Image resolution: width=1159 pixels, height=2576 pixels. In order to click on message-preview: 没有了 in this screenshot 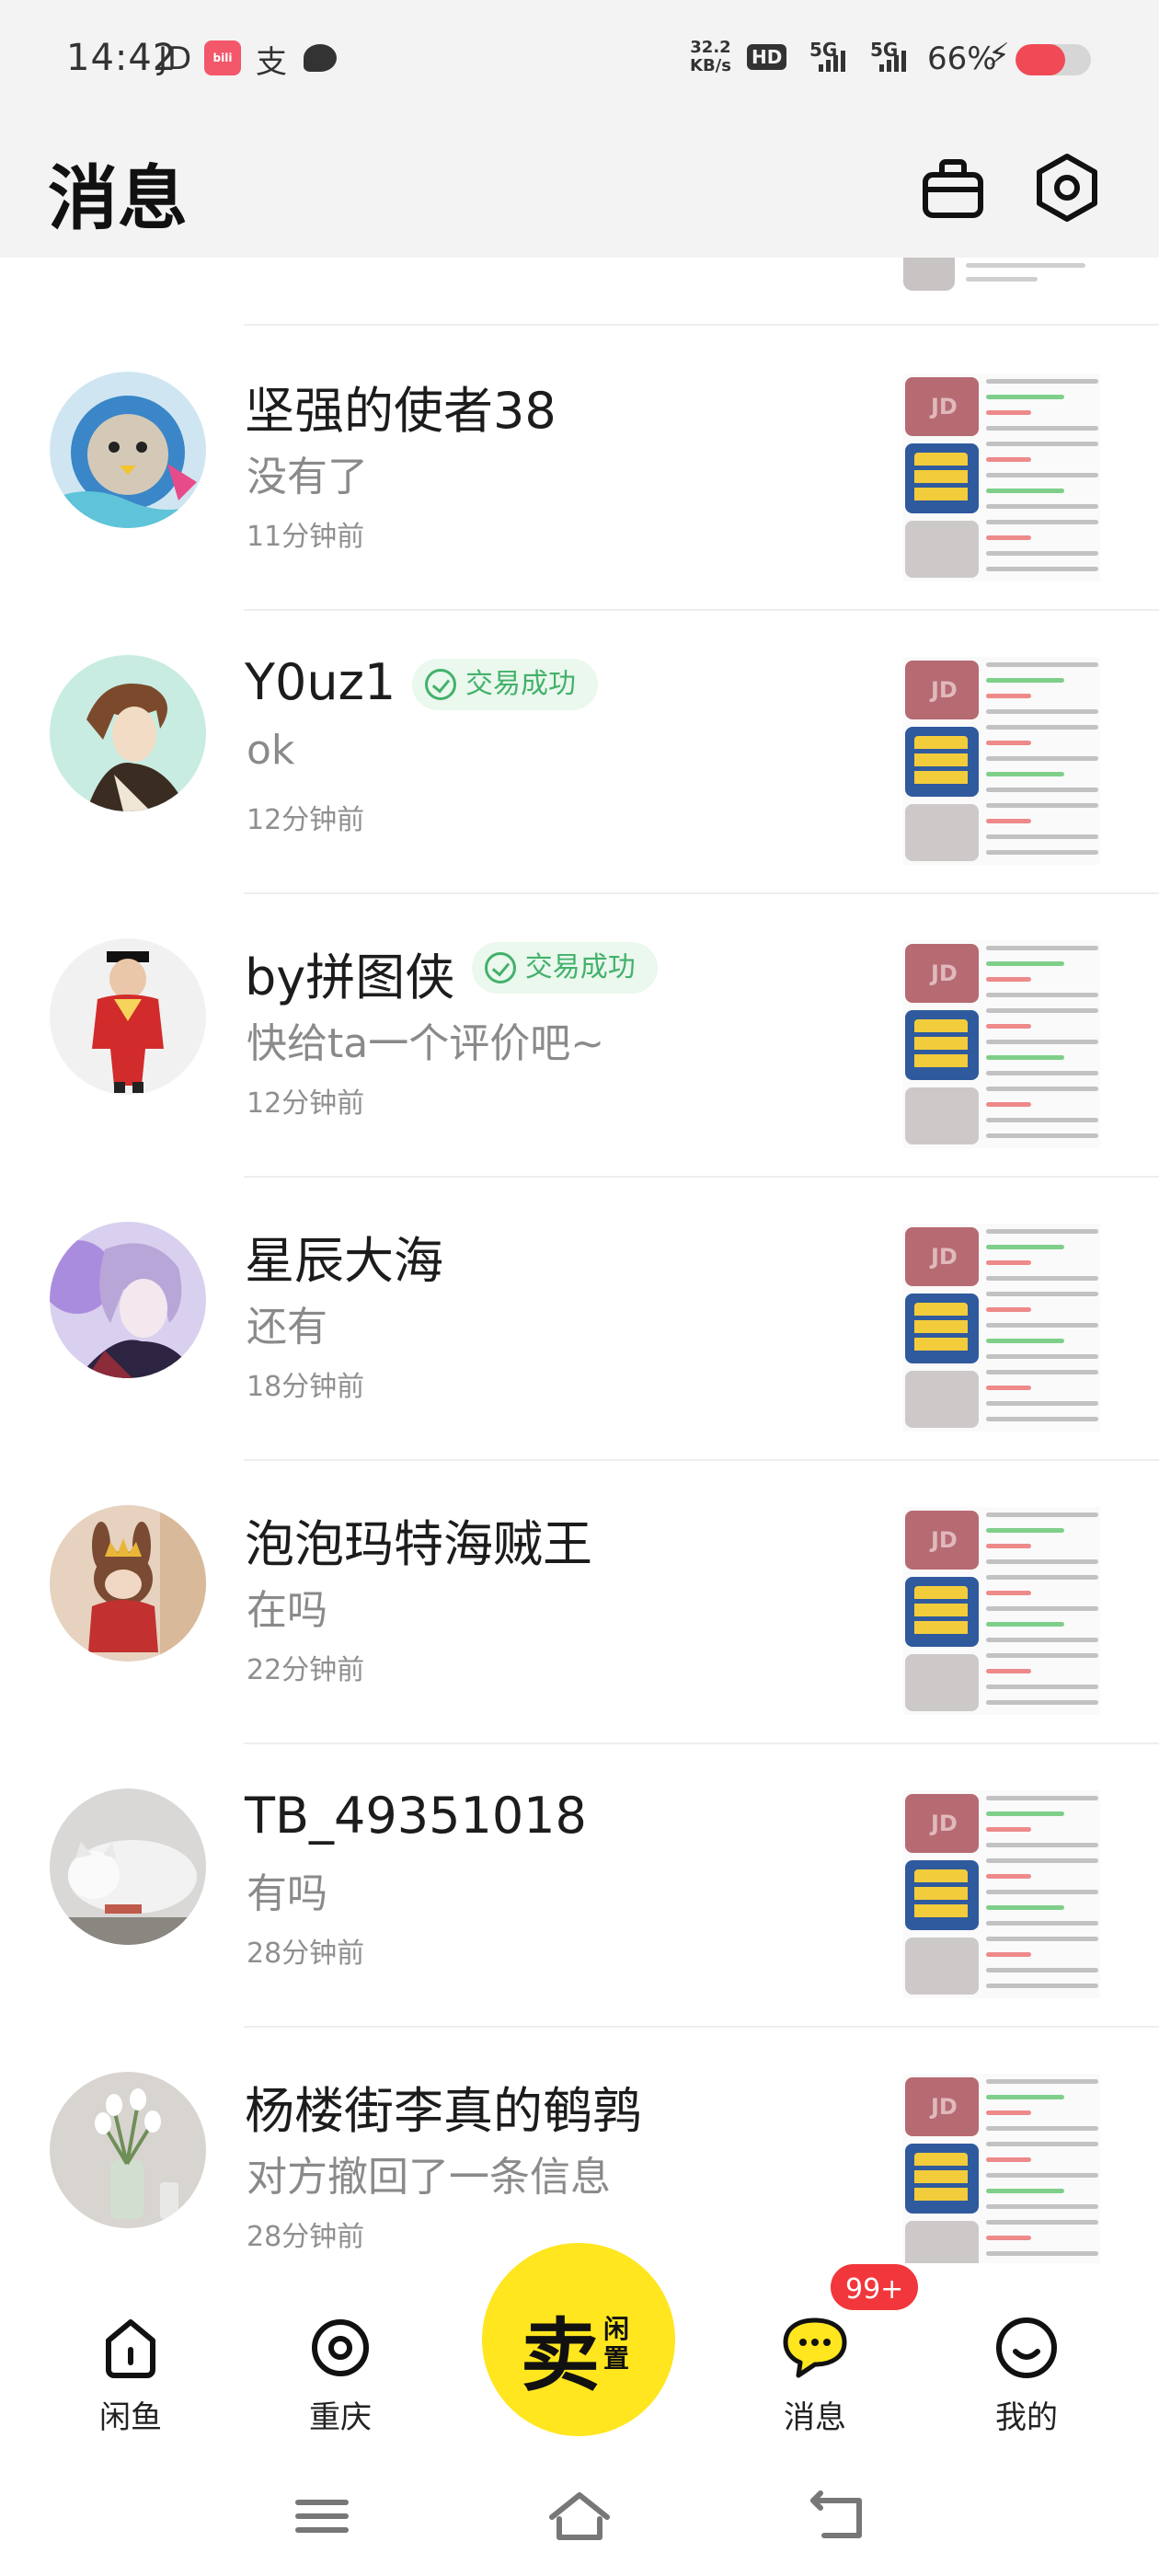, I will do `click(307, 477)`.